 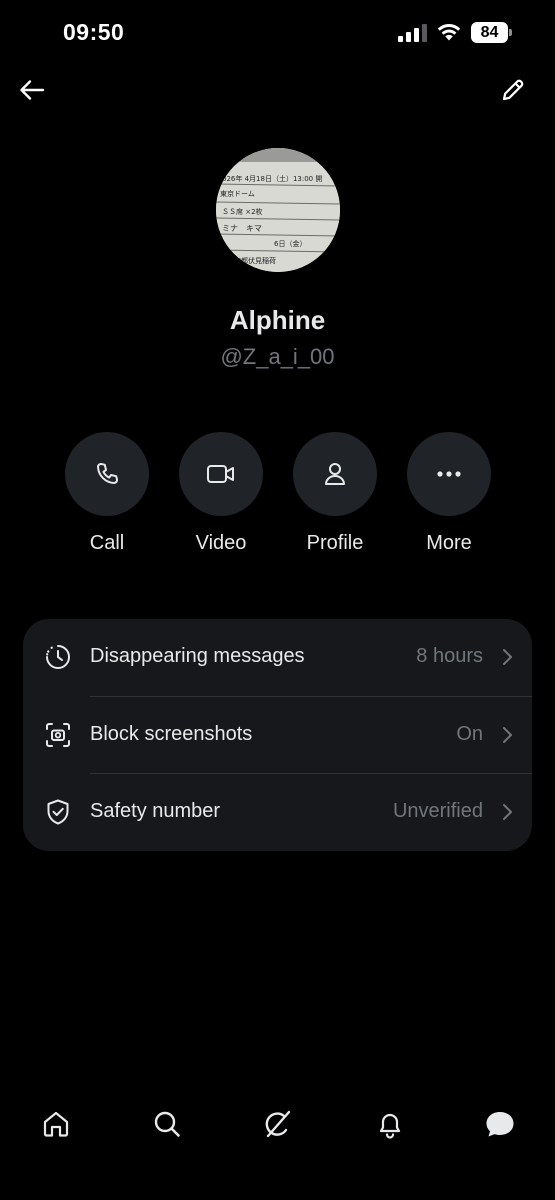 I want to click on cellular-signal-icon, so click(x=412, y=33).